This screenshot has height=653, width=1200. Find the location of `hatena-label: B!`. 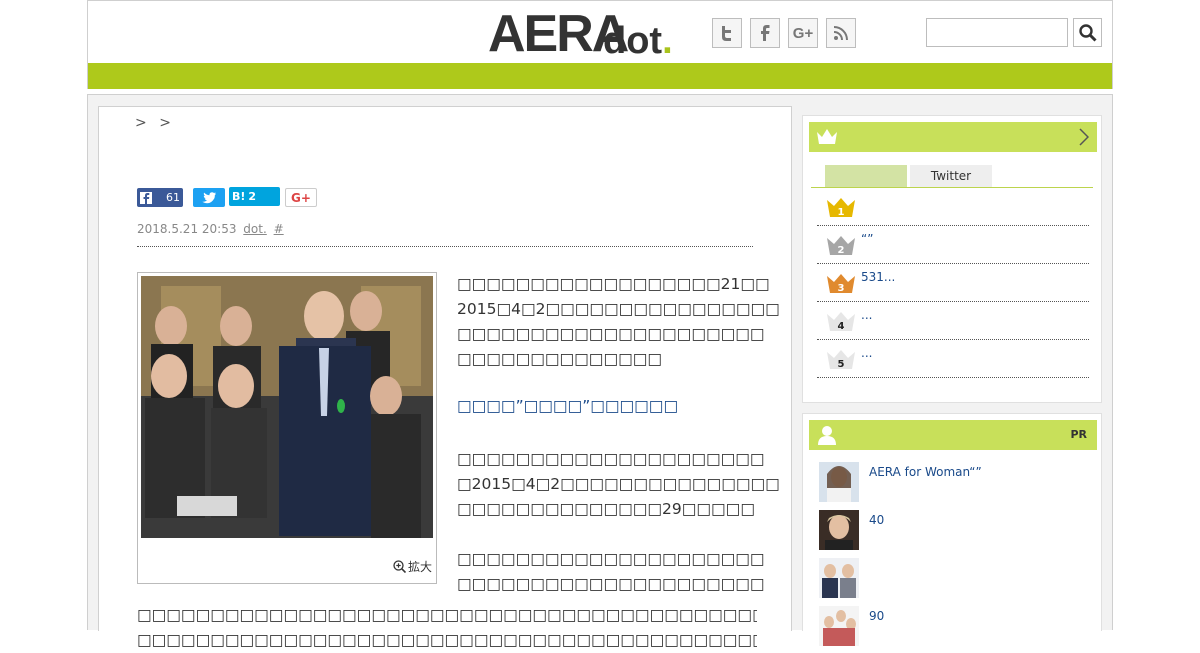

hatena-label: B! is located at coordinates (239, 196).